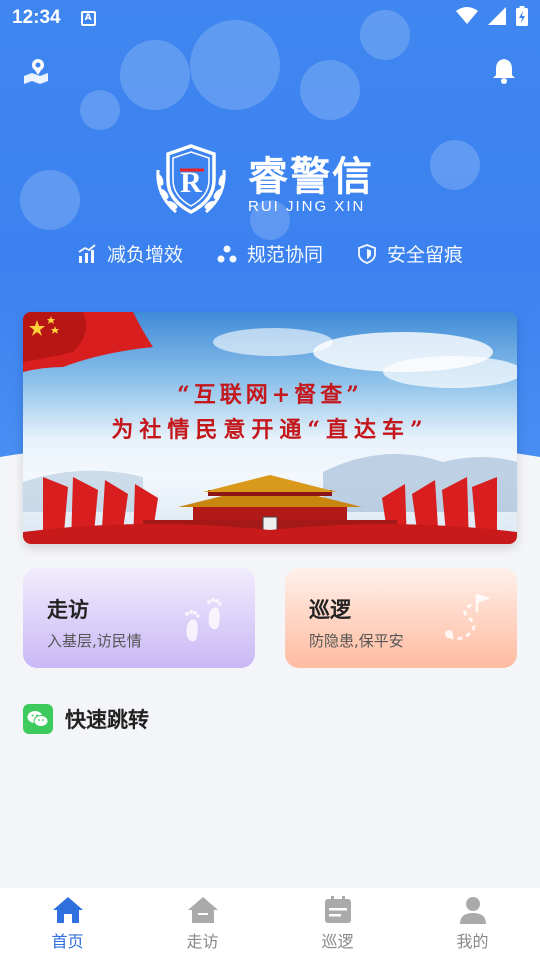  I want to click on location-map-icon, so click(36, 71).